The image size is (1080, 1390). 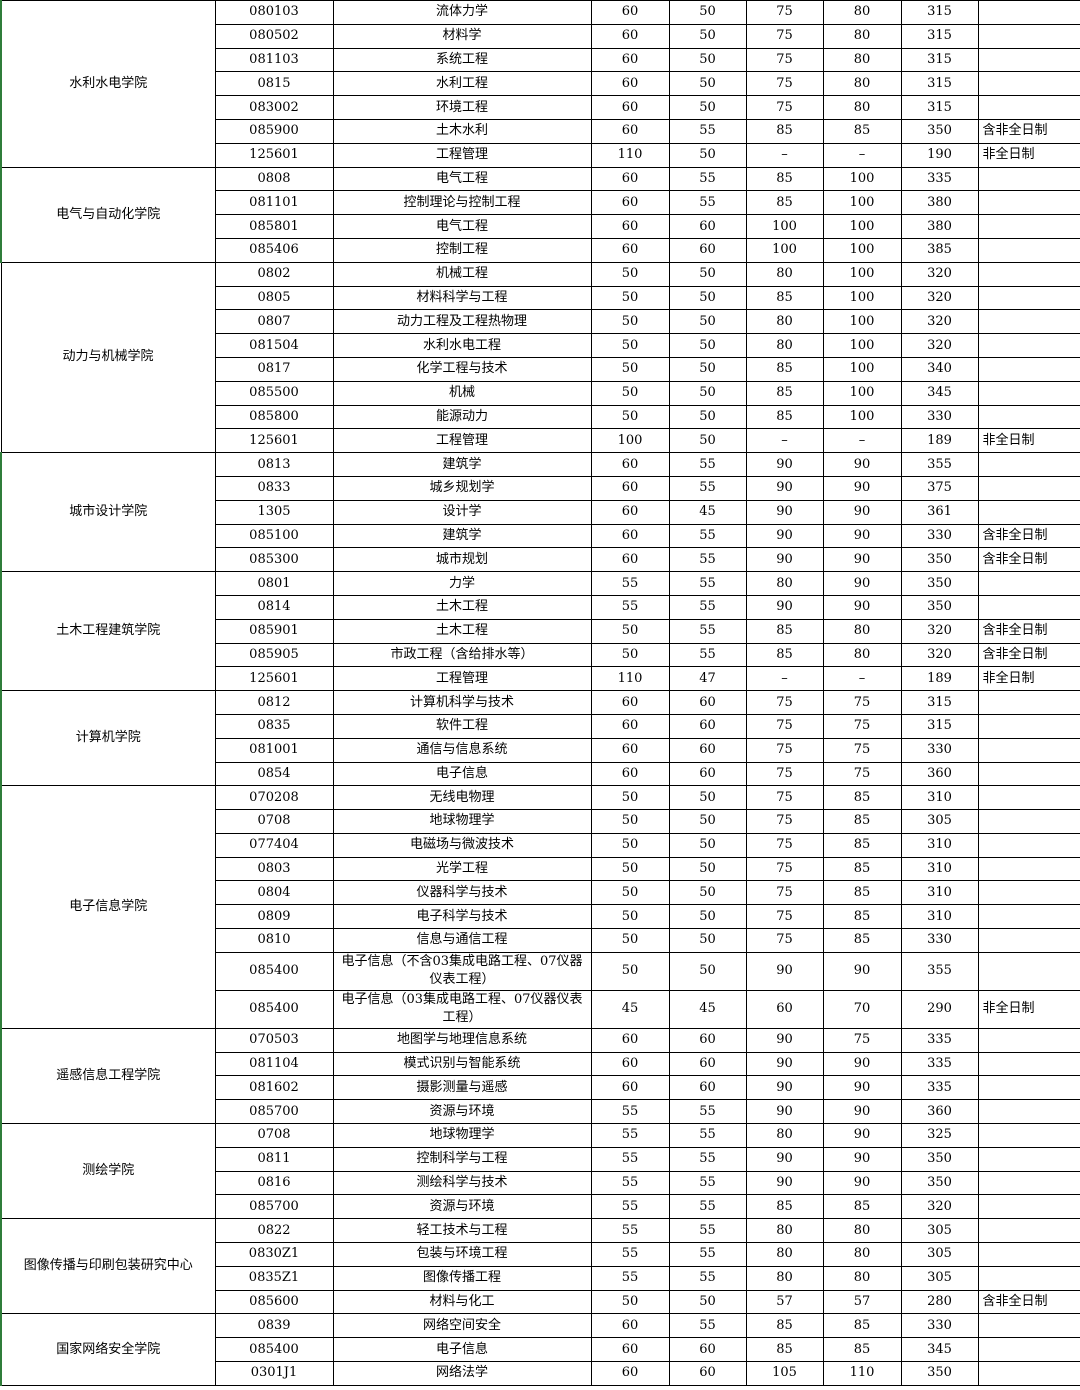 What do you see at coordinates (274, 971) in the screenshot?
I see `program-code-cell: 085400` at bounding box center [274, 971].